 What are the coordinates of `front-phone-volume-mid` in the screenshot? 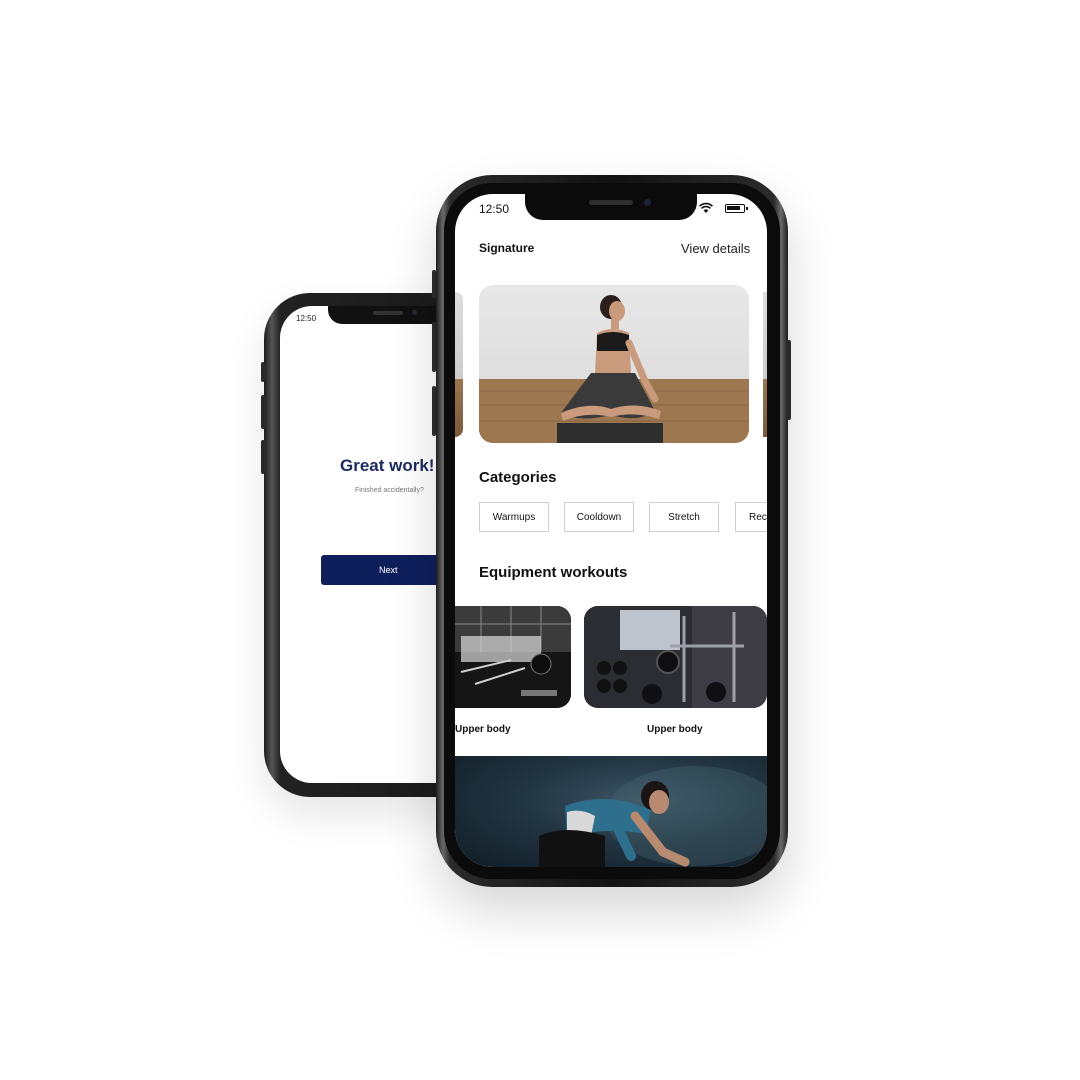 It's located at (434, 347).